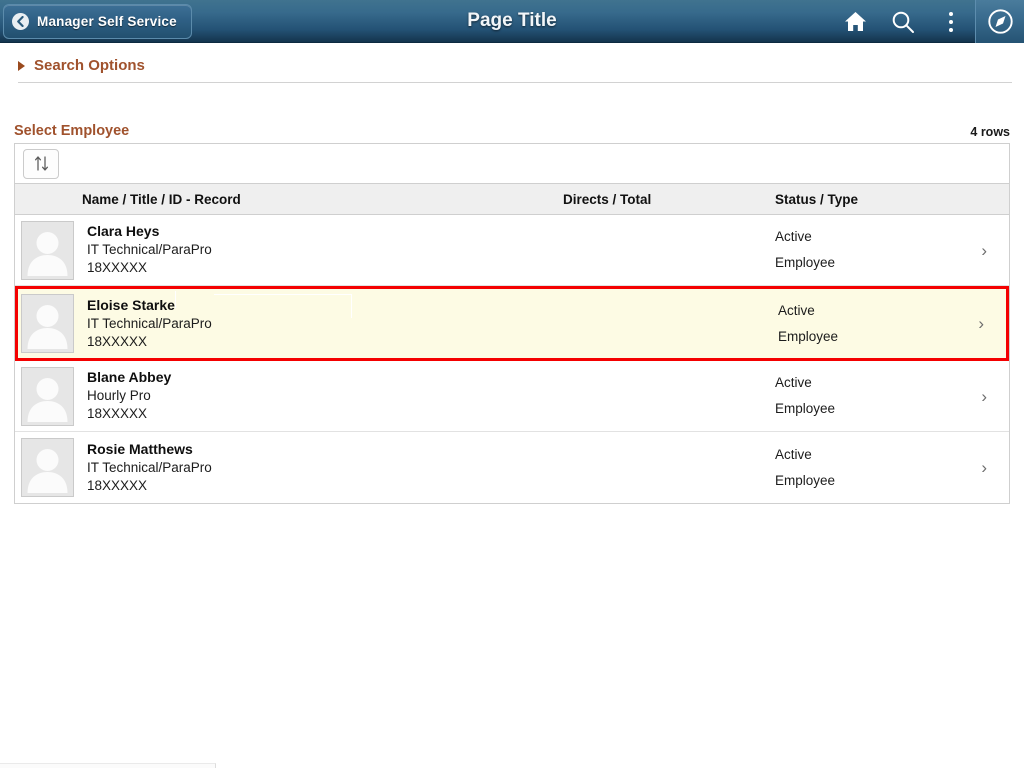  I want to click on actions-menu-icon, so click(951, 21).